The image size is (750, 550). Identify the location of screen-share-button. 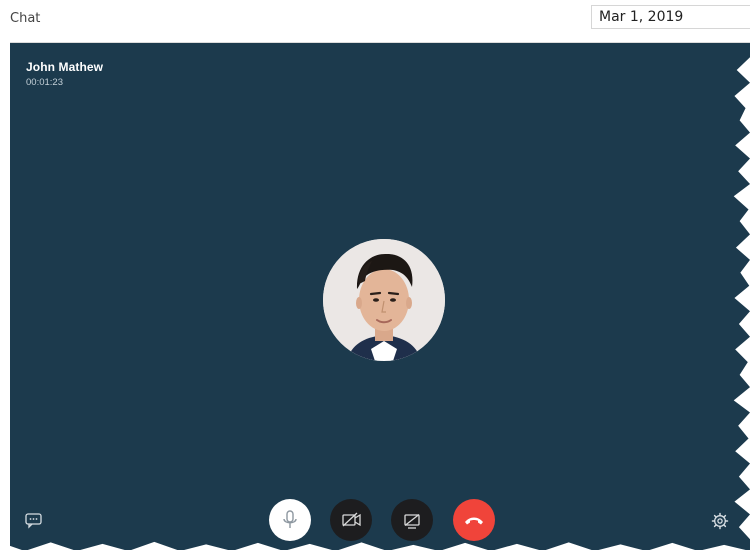
(412, 520).